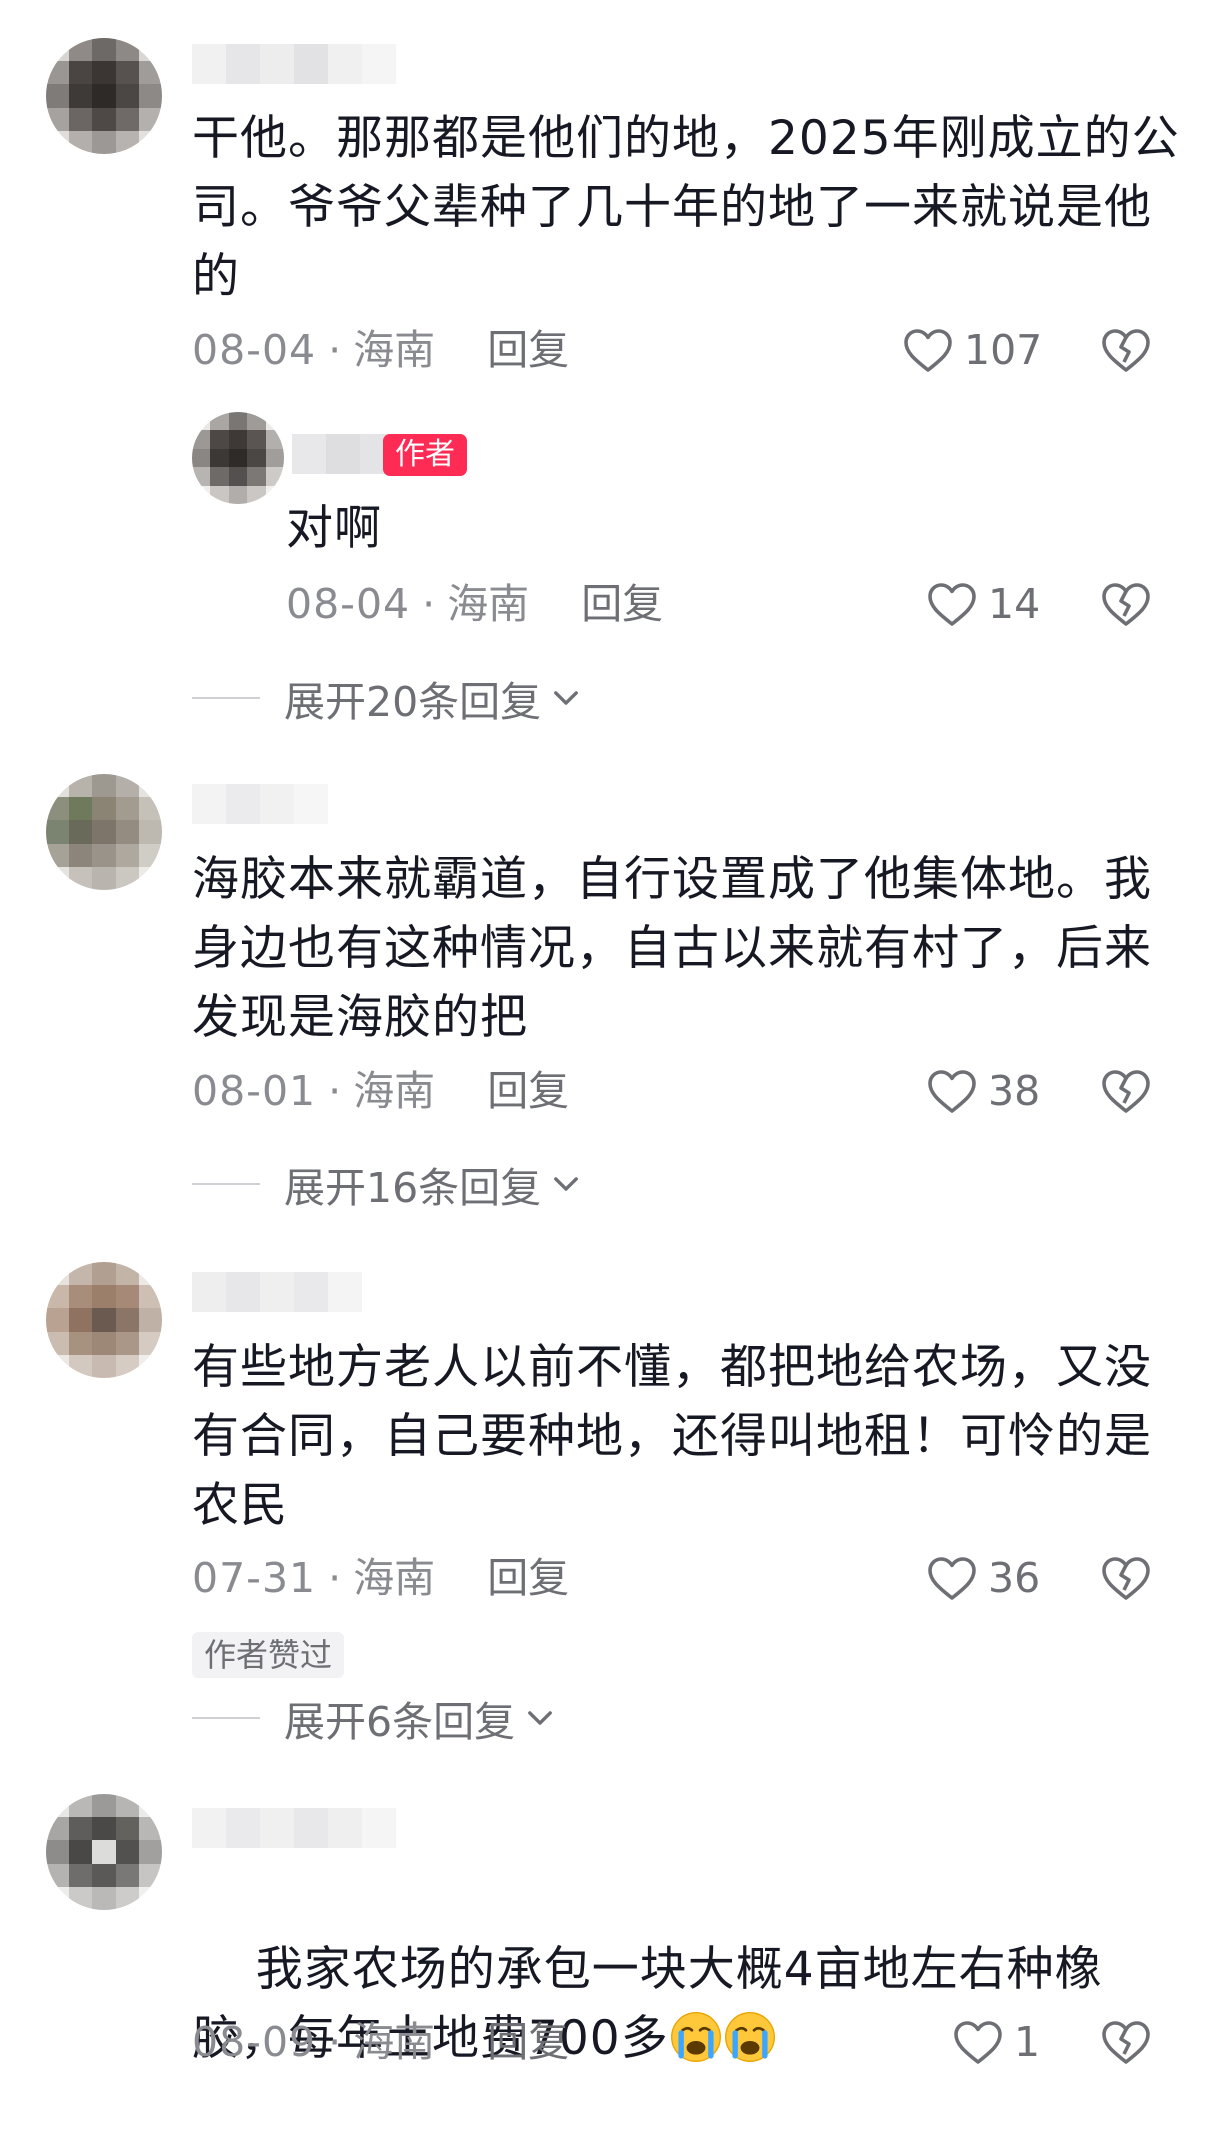 The width and height of the screenshot is (1224, 2142). Describe the element at coordinates (254, 1578) in the screenshot. I see `comment-date: 07-31` at that location.